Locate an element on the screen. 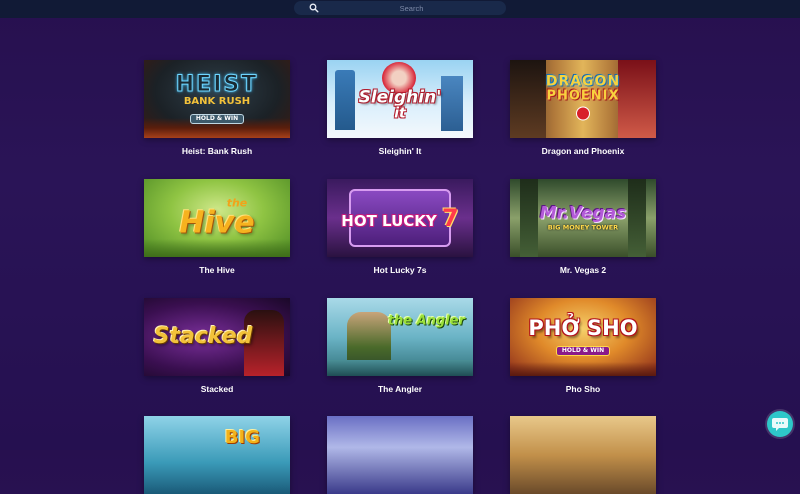  game-logo: Stacked is located at coordinates (203, 336).